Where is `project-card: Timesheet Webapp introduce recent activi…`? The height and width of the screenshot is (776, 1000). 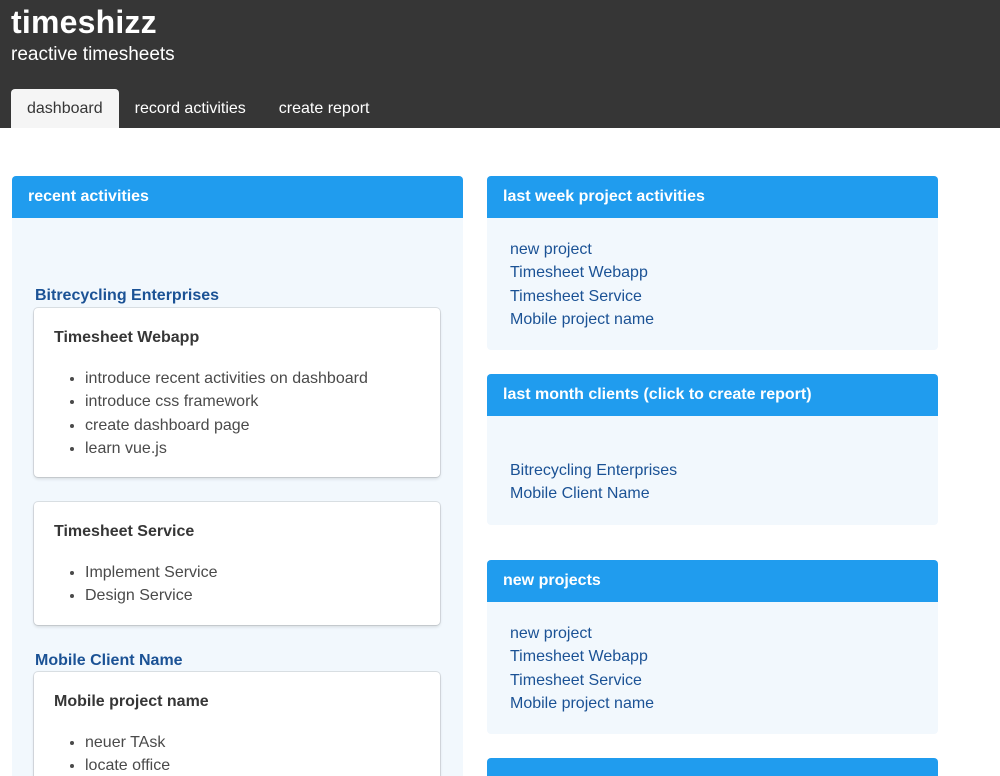 project-card: Timesheet Webapp introduce recent activi… is located at coordinates (237, 392).